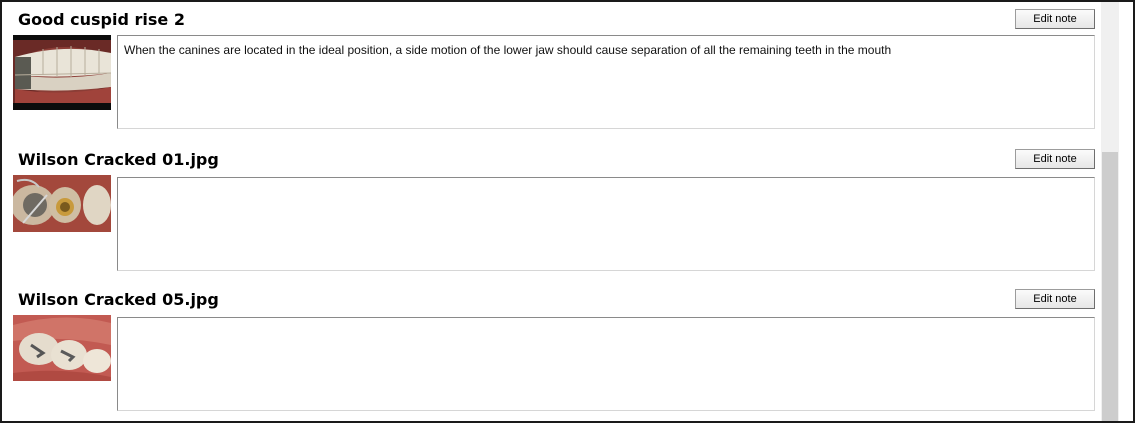 The image size is (1135, 423). Describe the element at coordinates (62, 348) in the screenshot. I see `amalgam-fillings-thumbnail` at that location.